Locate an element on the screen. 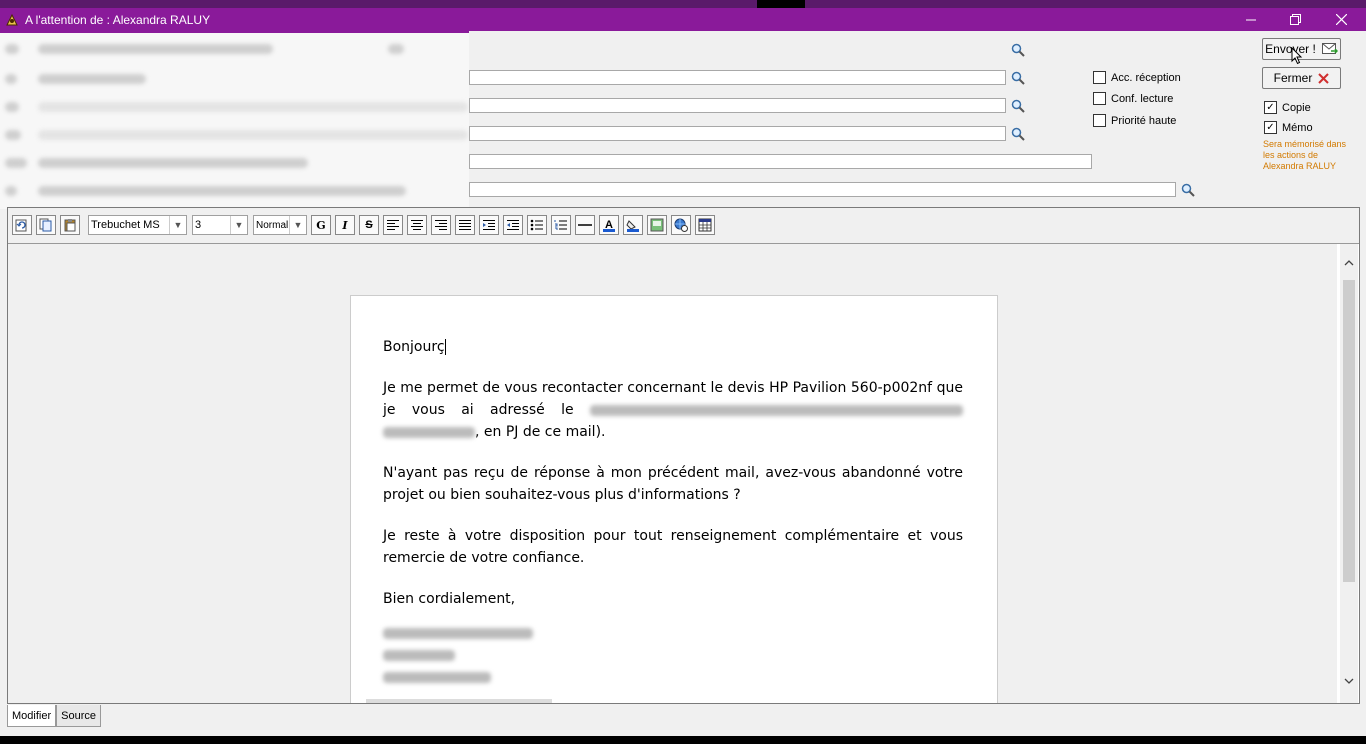 The width and height of the screenshot is (1366, 744). page-bottom-edge is located at coordinates (459, 701).